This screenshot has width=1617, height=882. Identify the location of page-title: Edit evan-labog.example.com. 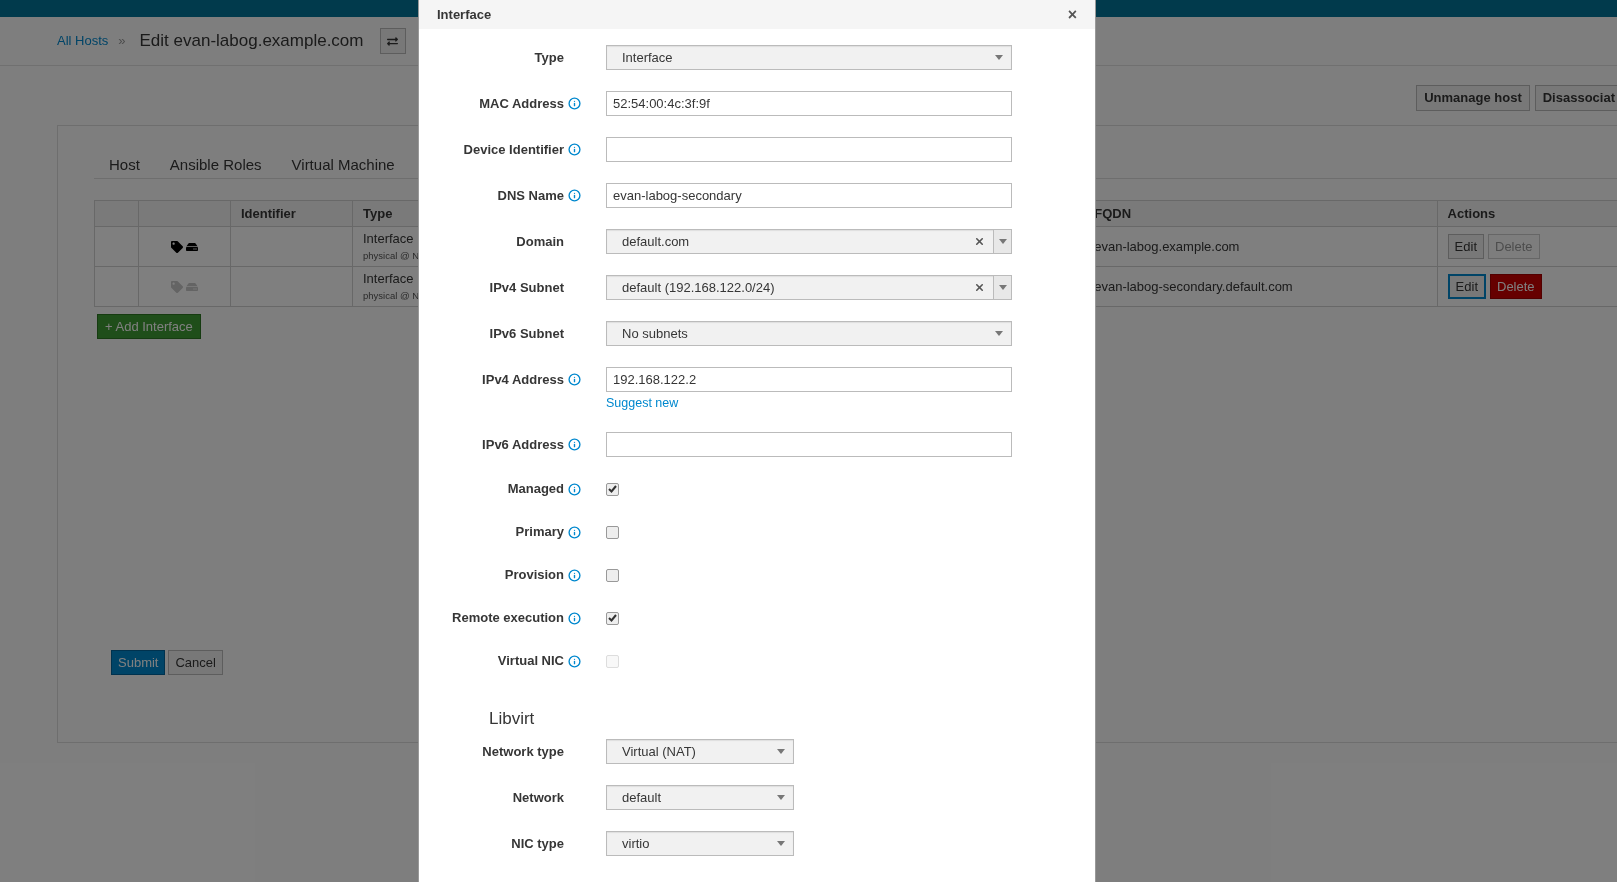
(251, 41).